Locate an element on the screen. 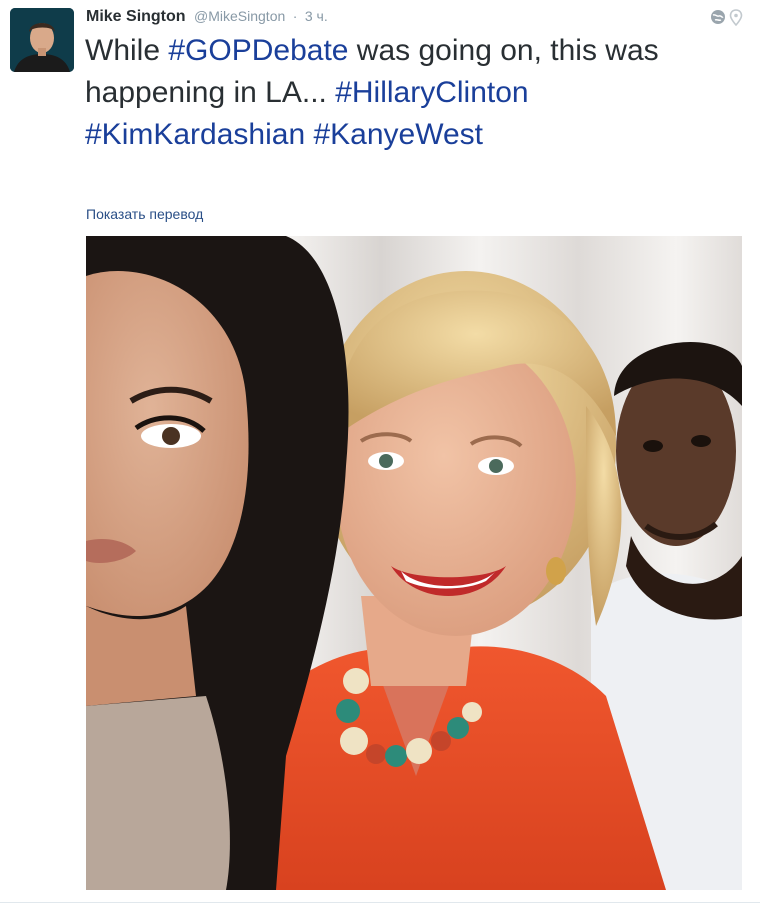  hashtag-link: #HillaryClinton is located at coordinates (431, 92).